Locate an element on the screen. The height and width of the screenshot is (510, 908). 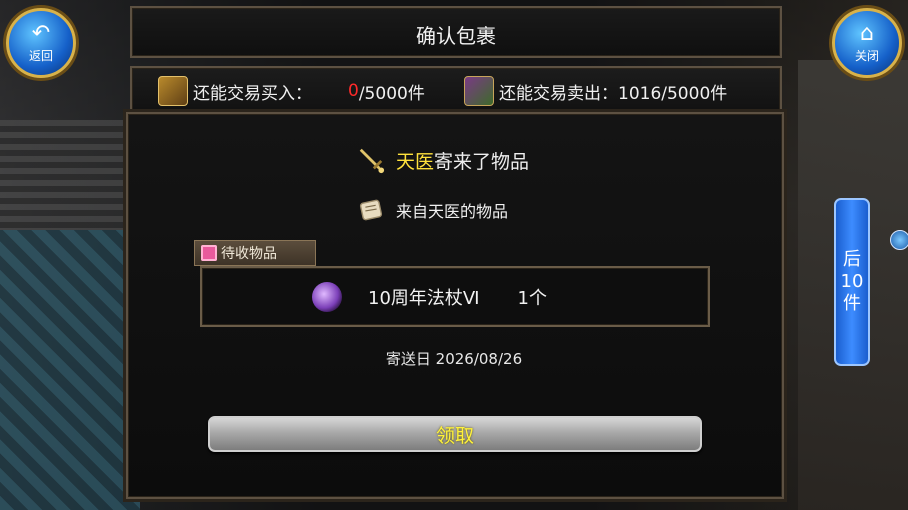
claim-label: 领取 is located at coordinates (454, 435).